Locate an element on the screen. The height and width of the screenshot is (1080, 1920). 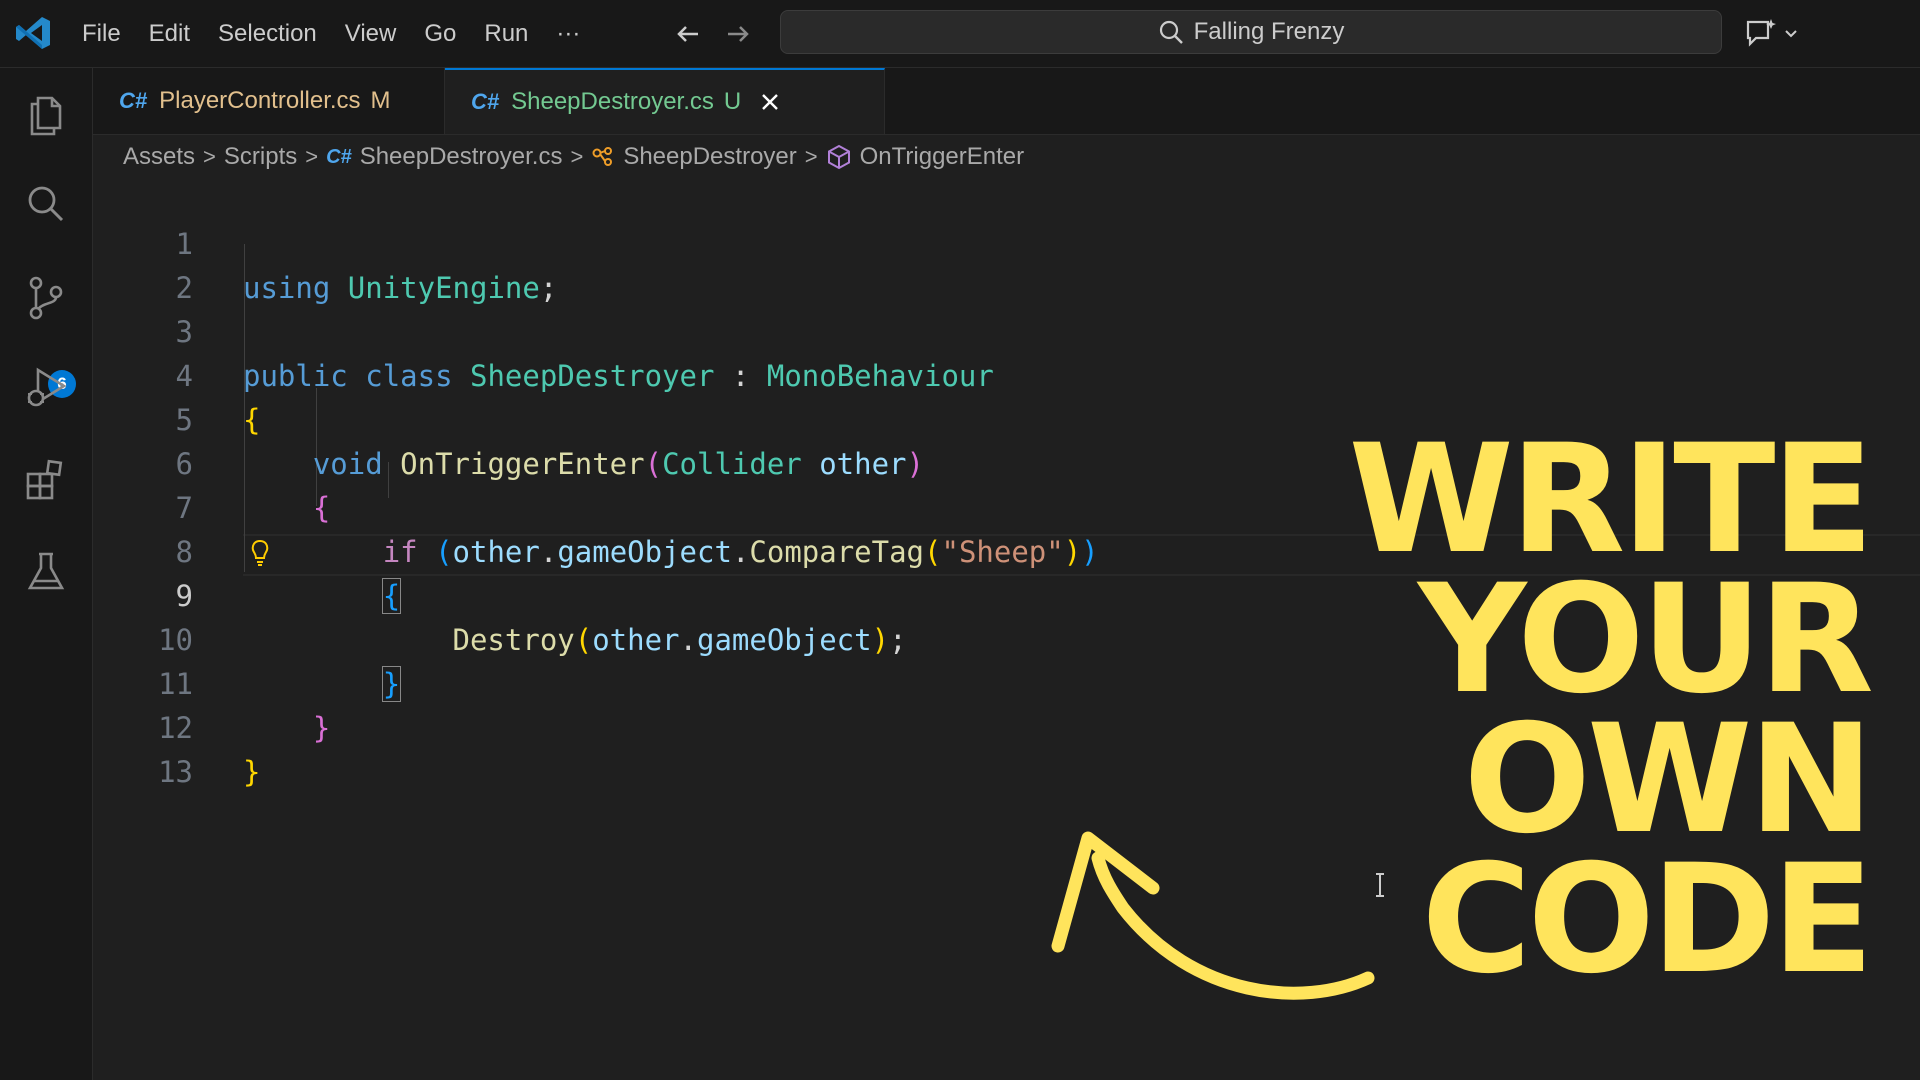
back-arrow-icon is located at coordinates (688, 34).